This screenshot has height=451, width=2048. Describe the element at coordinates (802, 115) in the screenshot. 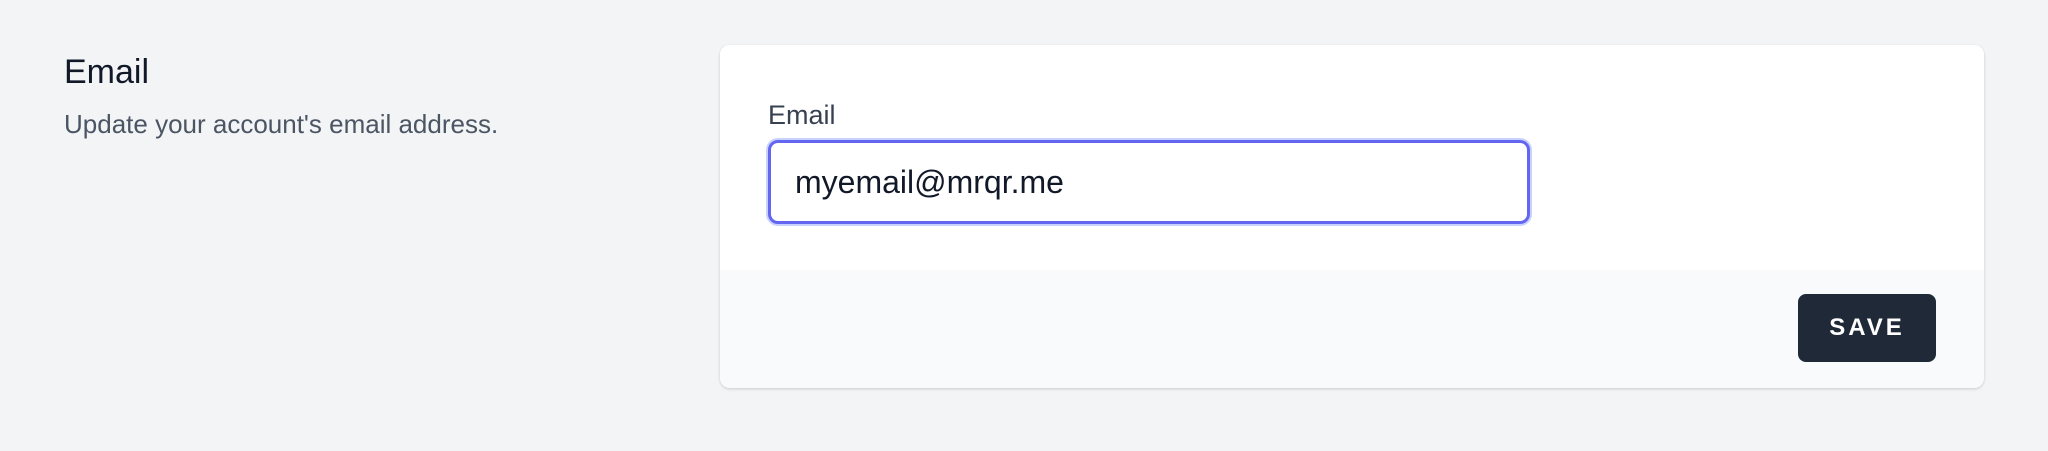

I see `email-label: Email` at that location.